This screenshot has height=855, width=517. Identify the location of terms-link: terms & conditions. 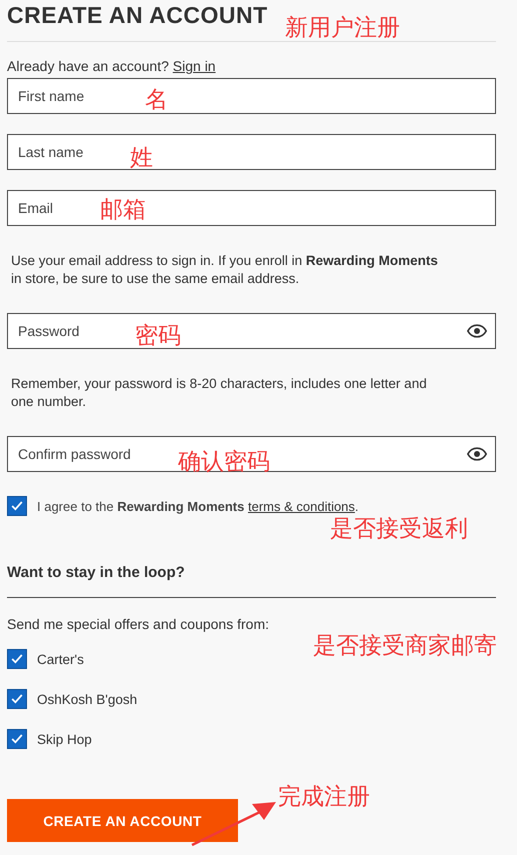
(301, 506).